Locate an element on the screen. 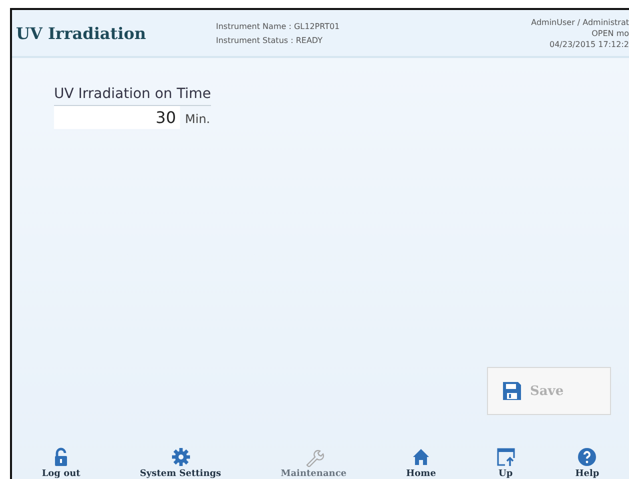  nav-button: System Settings is located at coordinates (181, 463).